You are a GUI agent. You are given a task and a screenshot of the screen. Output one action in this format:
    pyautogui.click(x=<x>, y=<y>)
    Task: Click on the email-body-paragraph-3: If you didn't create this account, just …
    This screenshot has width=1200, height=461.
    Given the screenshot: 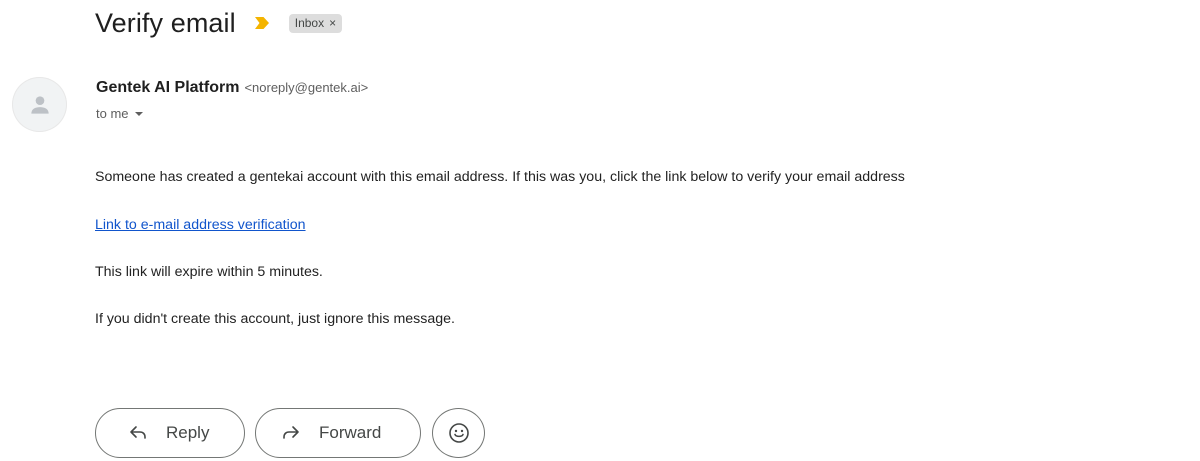 What is the action you would take?
    pyautogui.click(x=275, y=319)
    